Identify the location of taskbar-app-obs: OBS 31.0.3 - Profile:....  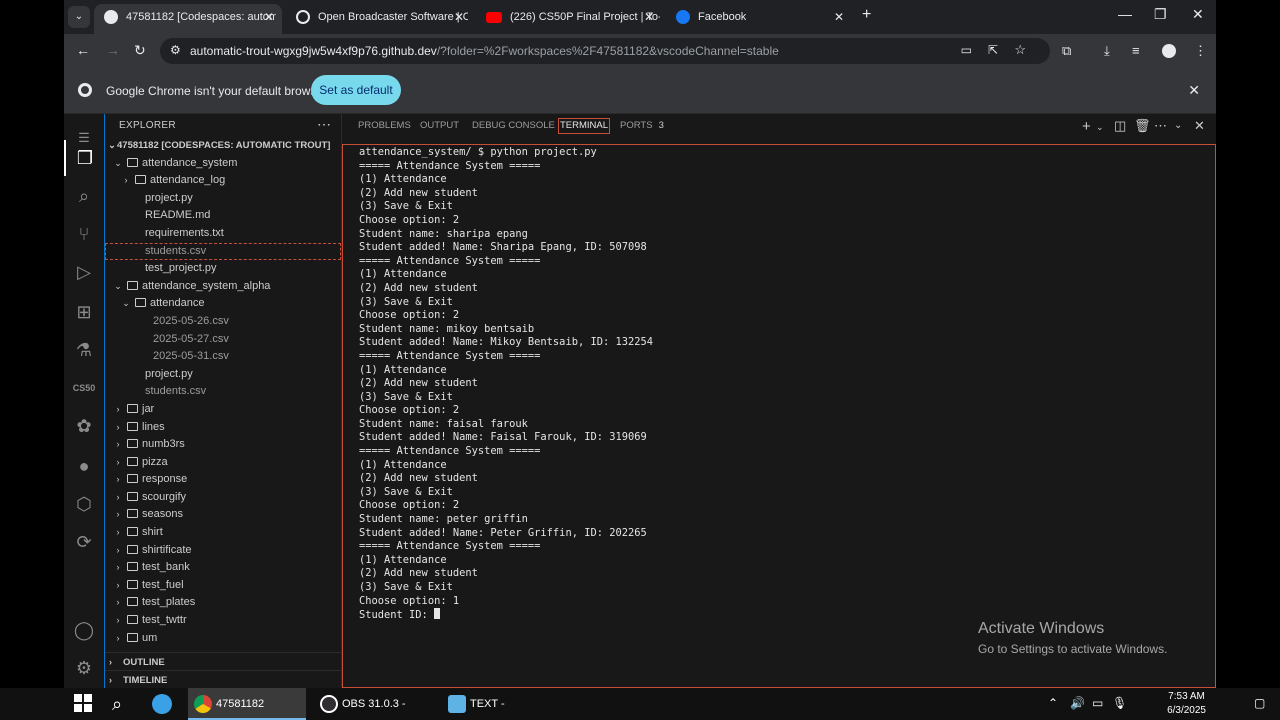
(377, 704).